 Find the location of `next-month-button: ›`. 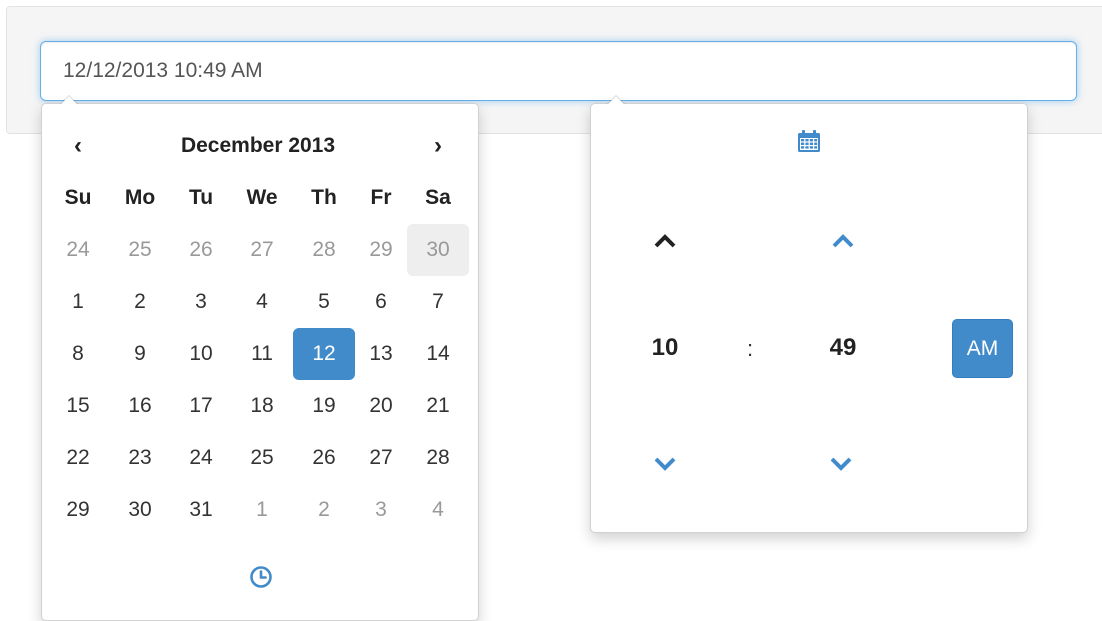

next-month-button: › is located at coordinates (438, 146).